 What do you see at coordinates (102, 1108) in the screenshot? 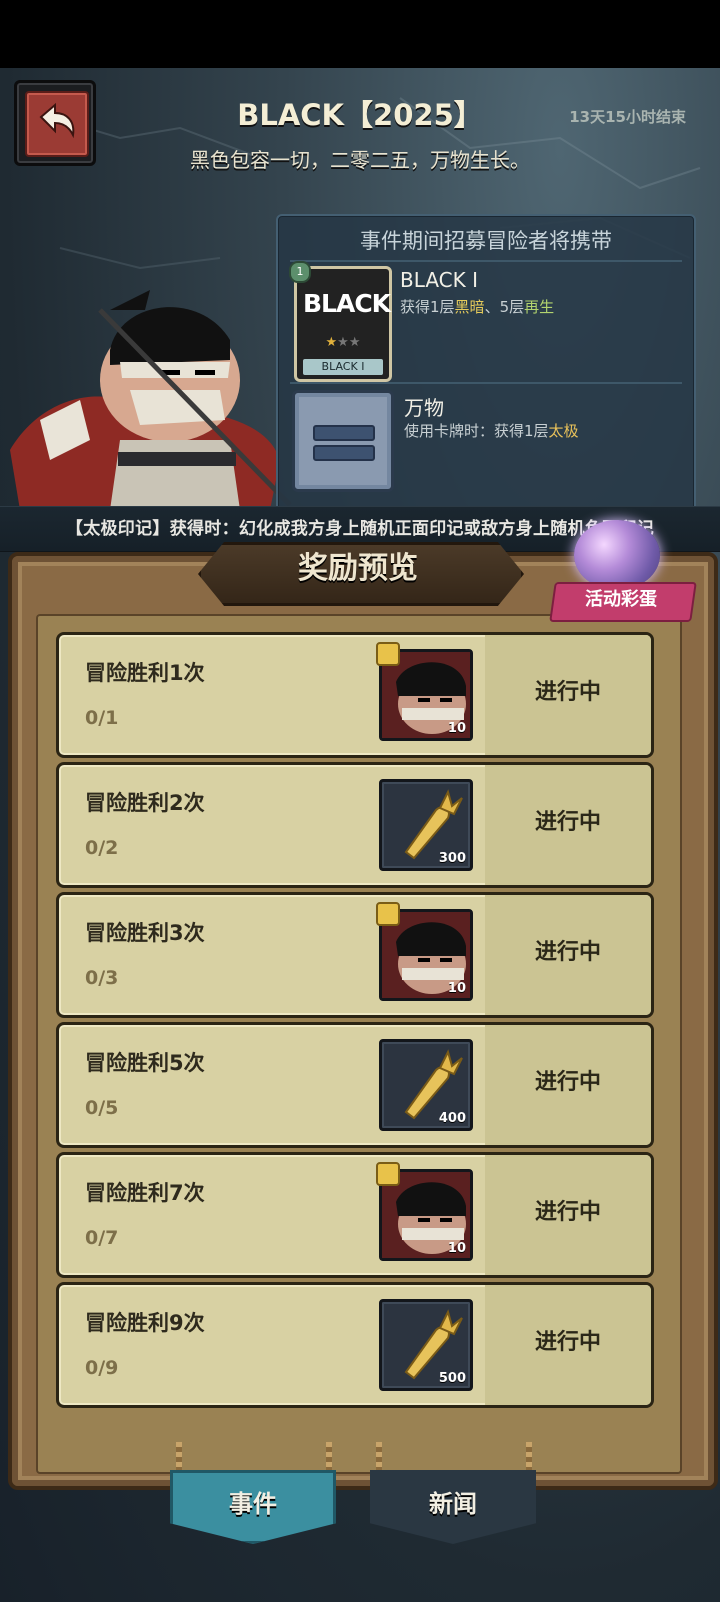
I see `task-progress: 0/5` at bounding box center [102, 1108].